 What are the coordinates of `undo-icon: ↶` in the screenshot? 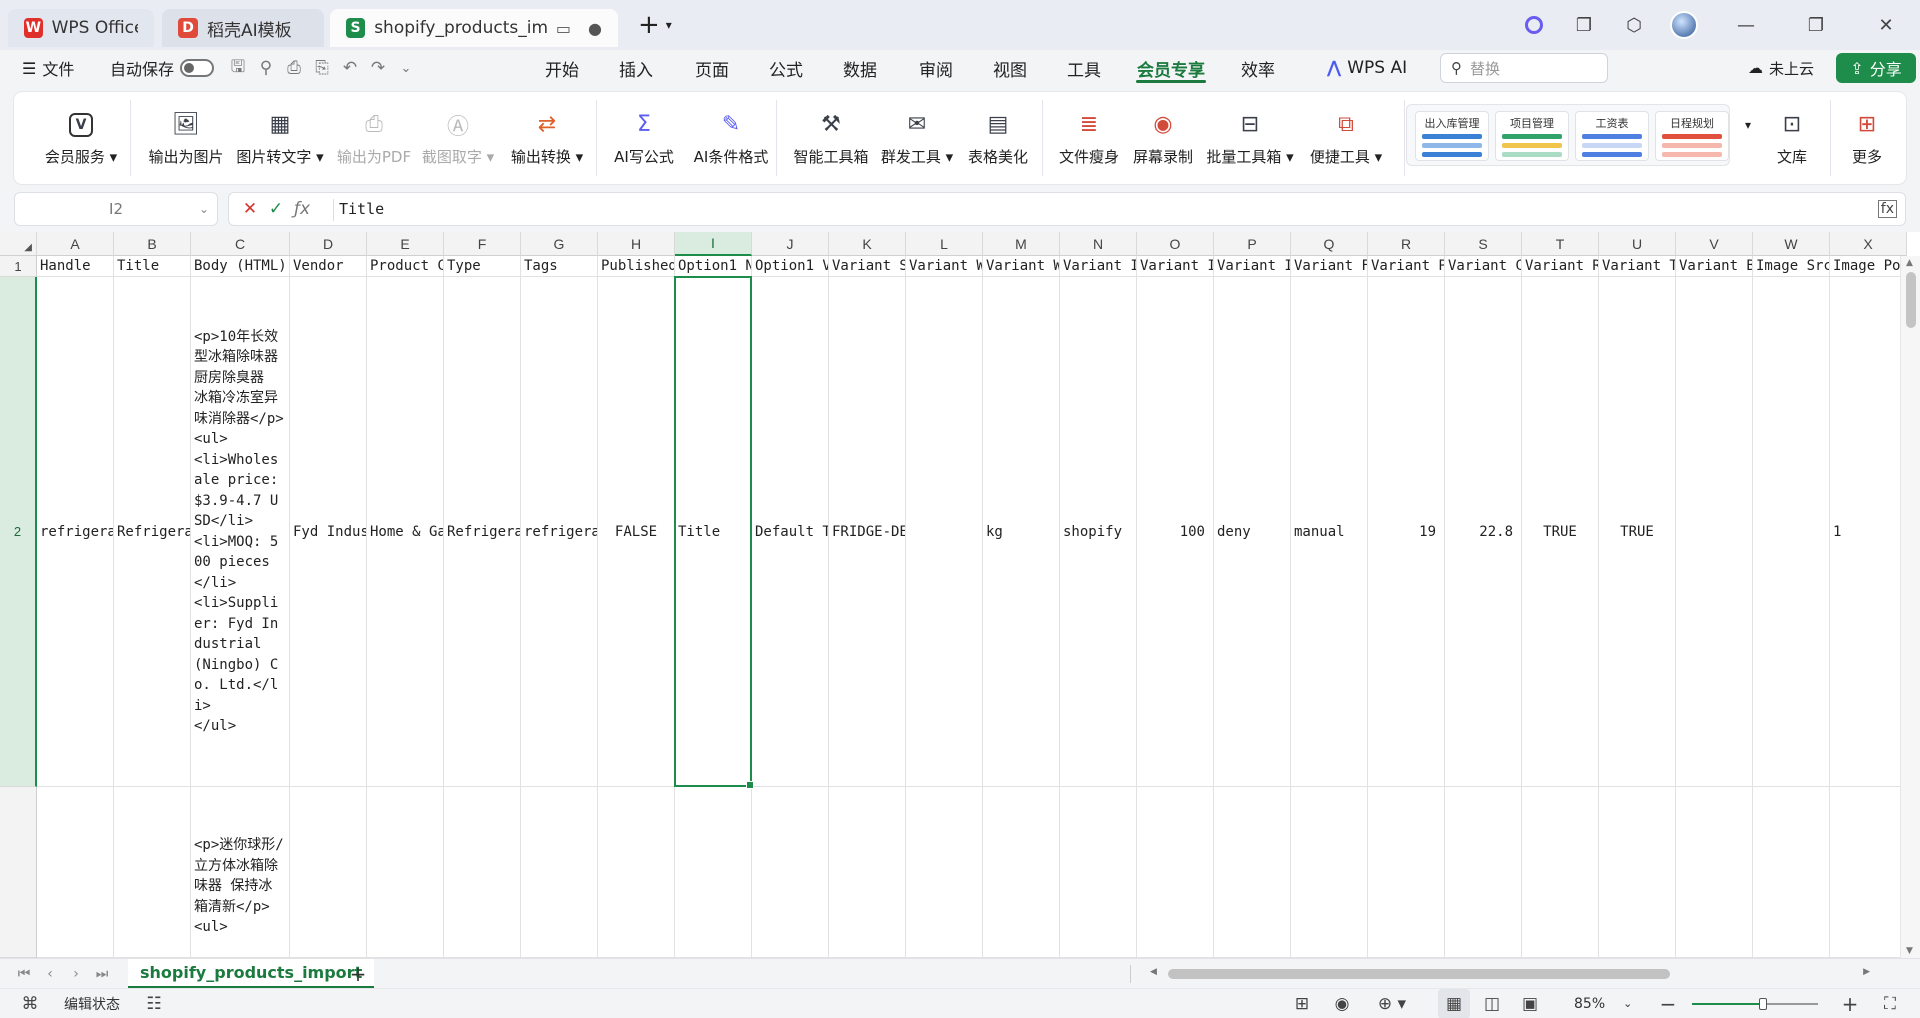 It's located at (350, 68).